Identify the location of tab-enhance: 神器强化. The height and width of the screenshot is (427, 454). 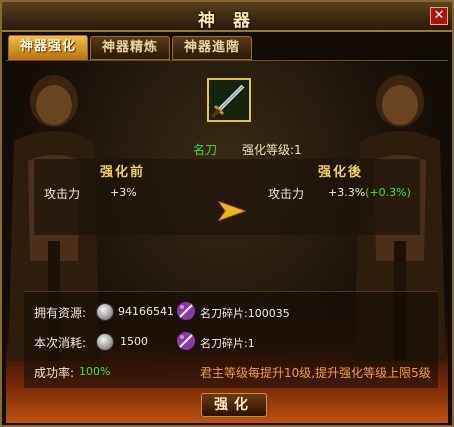
(48, 48).